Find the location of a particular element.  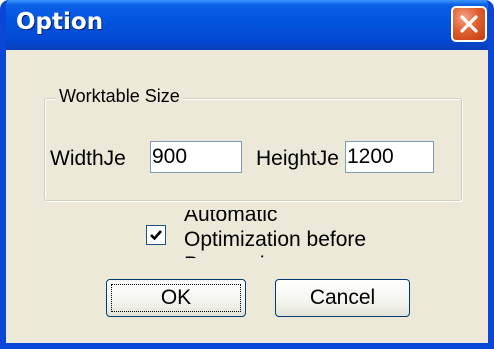

close-button is located at coordinates (469, 24).